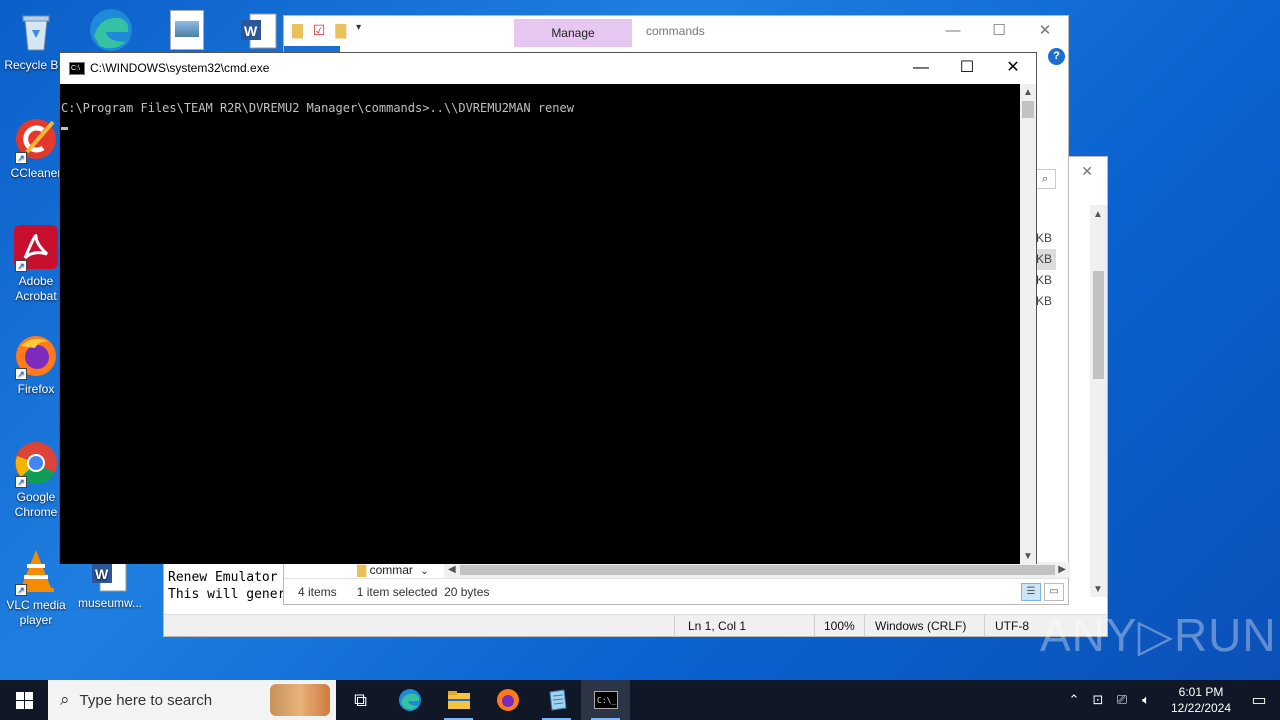  I want to click on chevron-down-icon: ▾, so click(358, 30).